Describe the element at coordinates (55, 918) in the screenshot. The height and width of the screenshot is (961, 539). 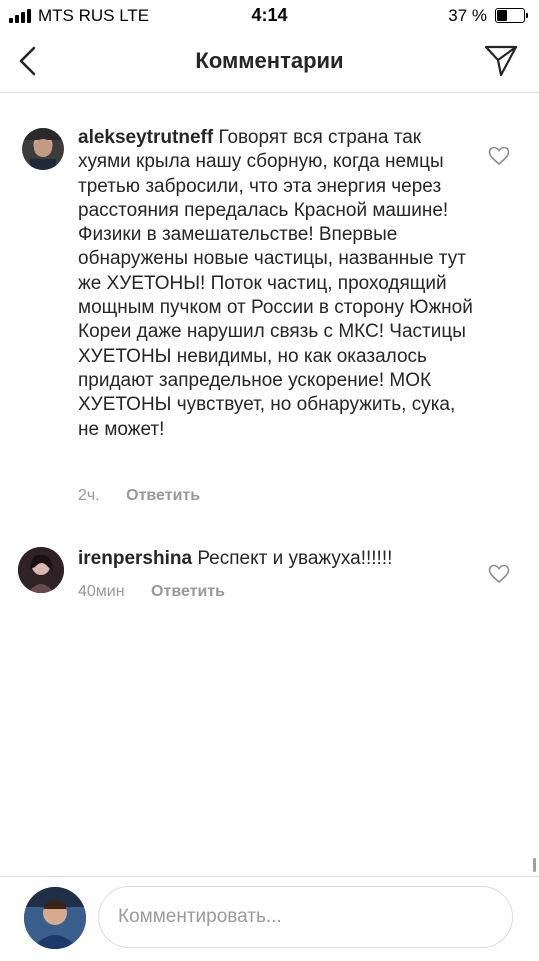
I see `my-avatar` at that location.